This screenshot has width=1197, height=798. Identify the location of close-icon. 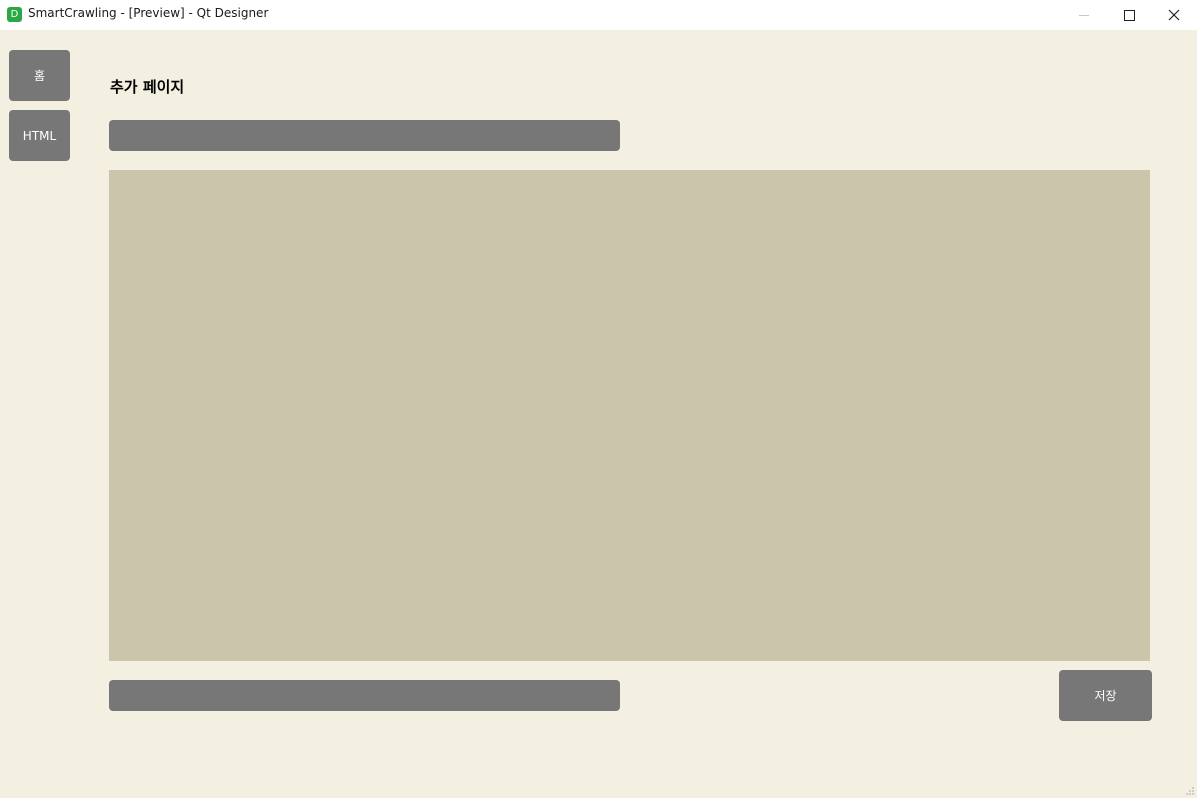
(1174, 15).